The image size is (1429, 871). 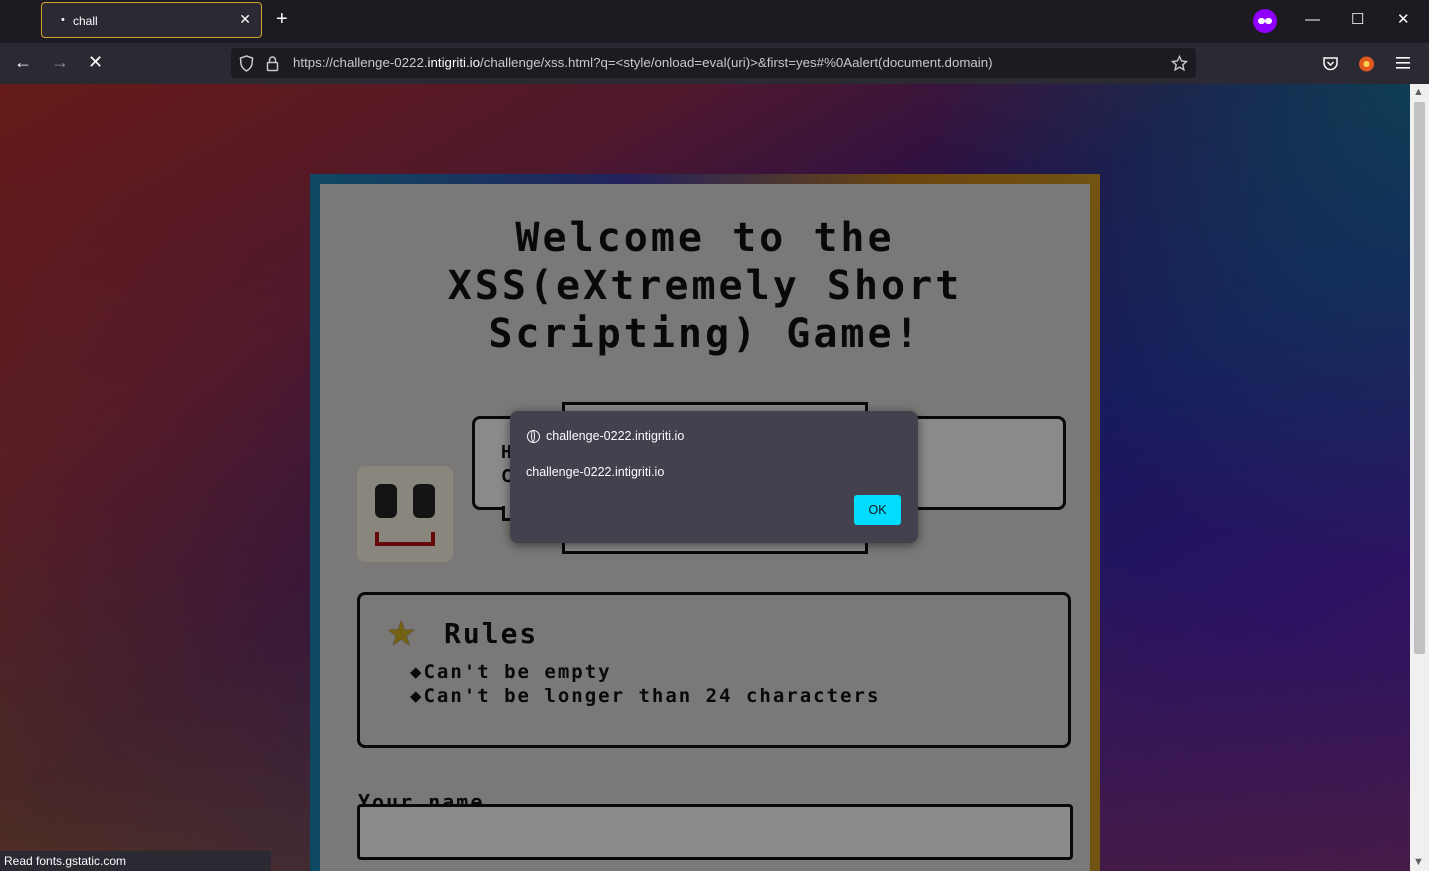 I want to click on tab-close-icon: ✕, so click(x=245, y=19).